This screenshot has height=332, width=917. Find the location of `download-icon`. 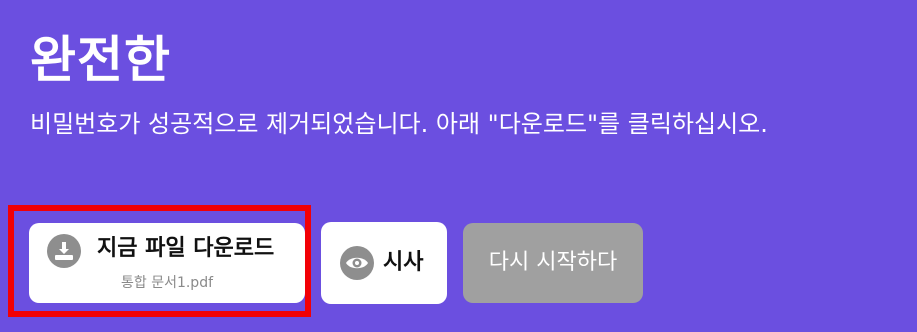

download-icon is located at coordinates (64, 251).